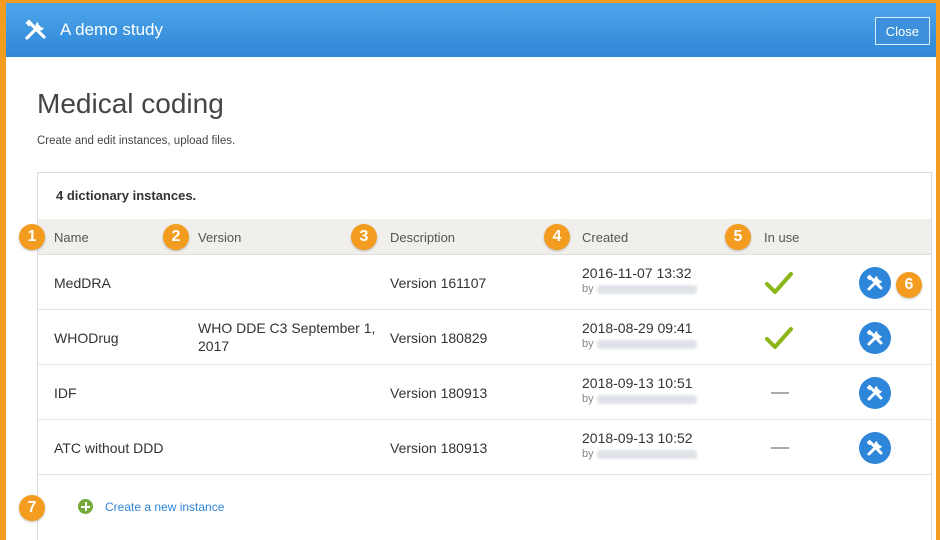 Image resolution: width=940 pixels, height=540 pixels. What do you see at coordinates (86, 338) in the screenshot?
I see `cell-name: WHODrug` at bounding box center [86, 338].